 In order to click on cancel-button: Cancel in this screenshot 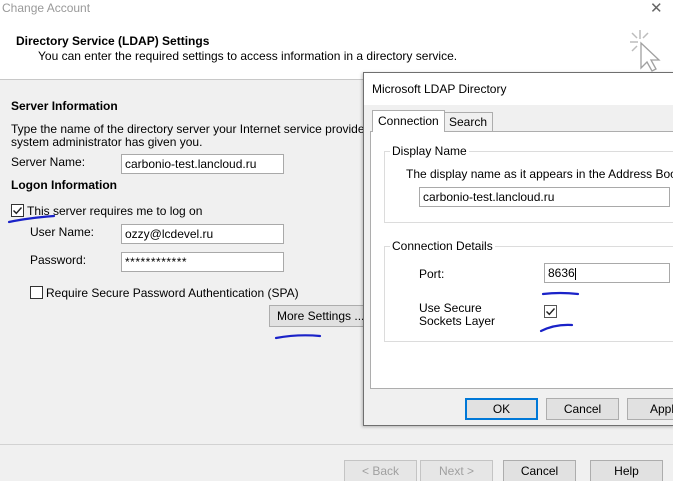, I will do `click(539, 470)`.